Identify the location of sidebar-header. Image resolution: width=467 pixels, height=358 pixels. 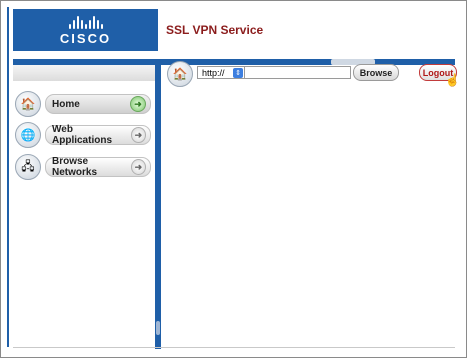
(84, 73).